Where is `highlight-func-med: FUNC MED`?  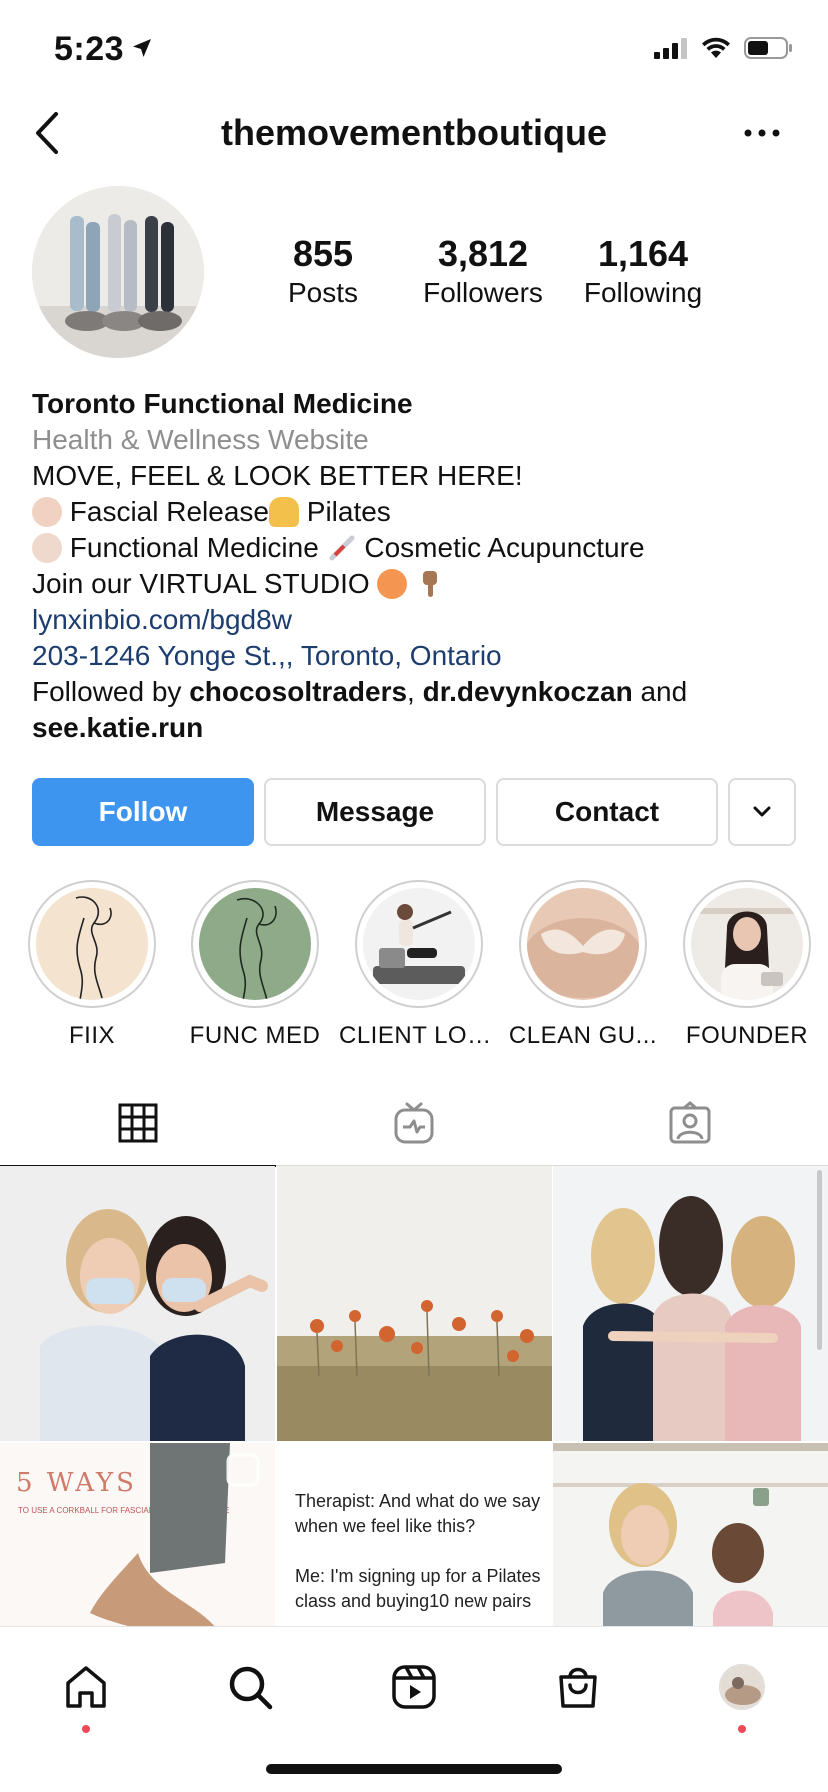
highlight-func-med: FUNC MED is located at coordinates (255, 965).